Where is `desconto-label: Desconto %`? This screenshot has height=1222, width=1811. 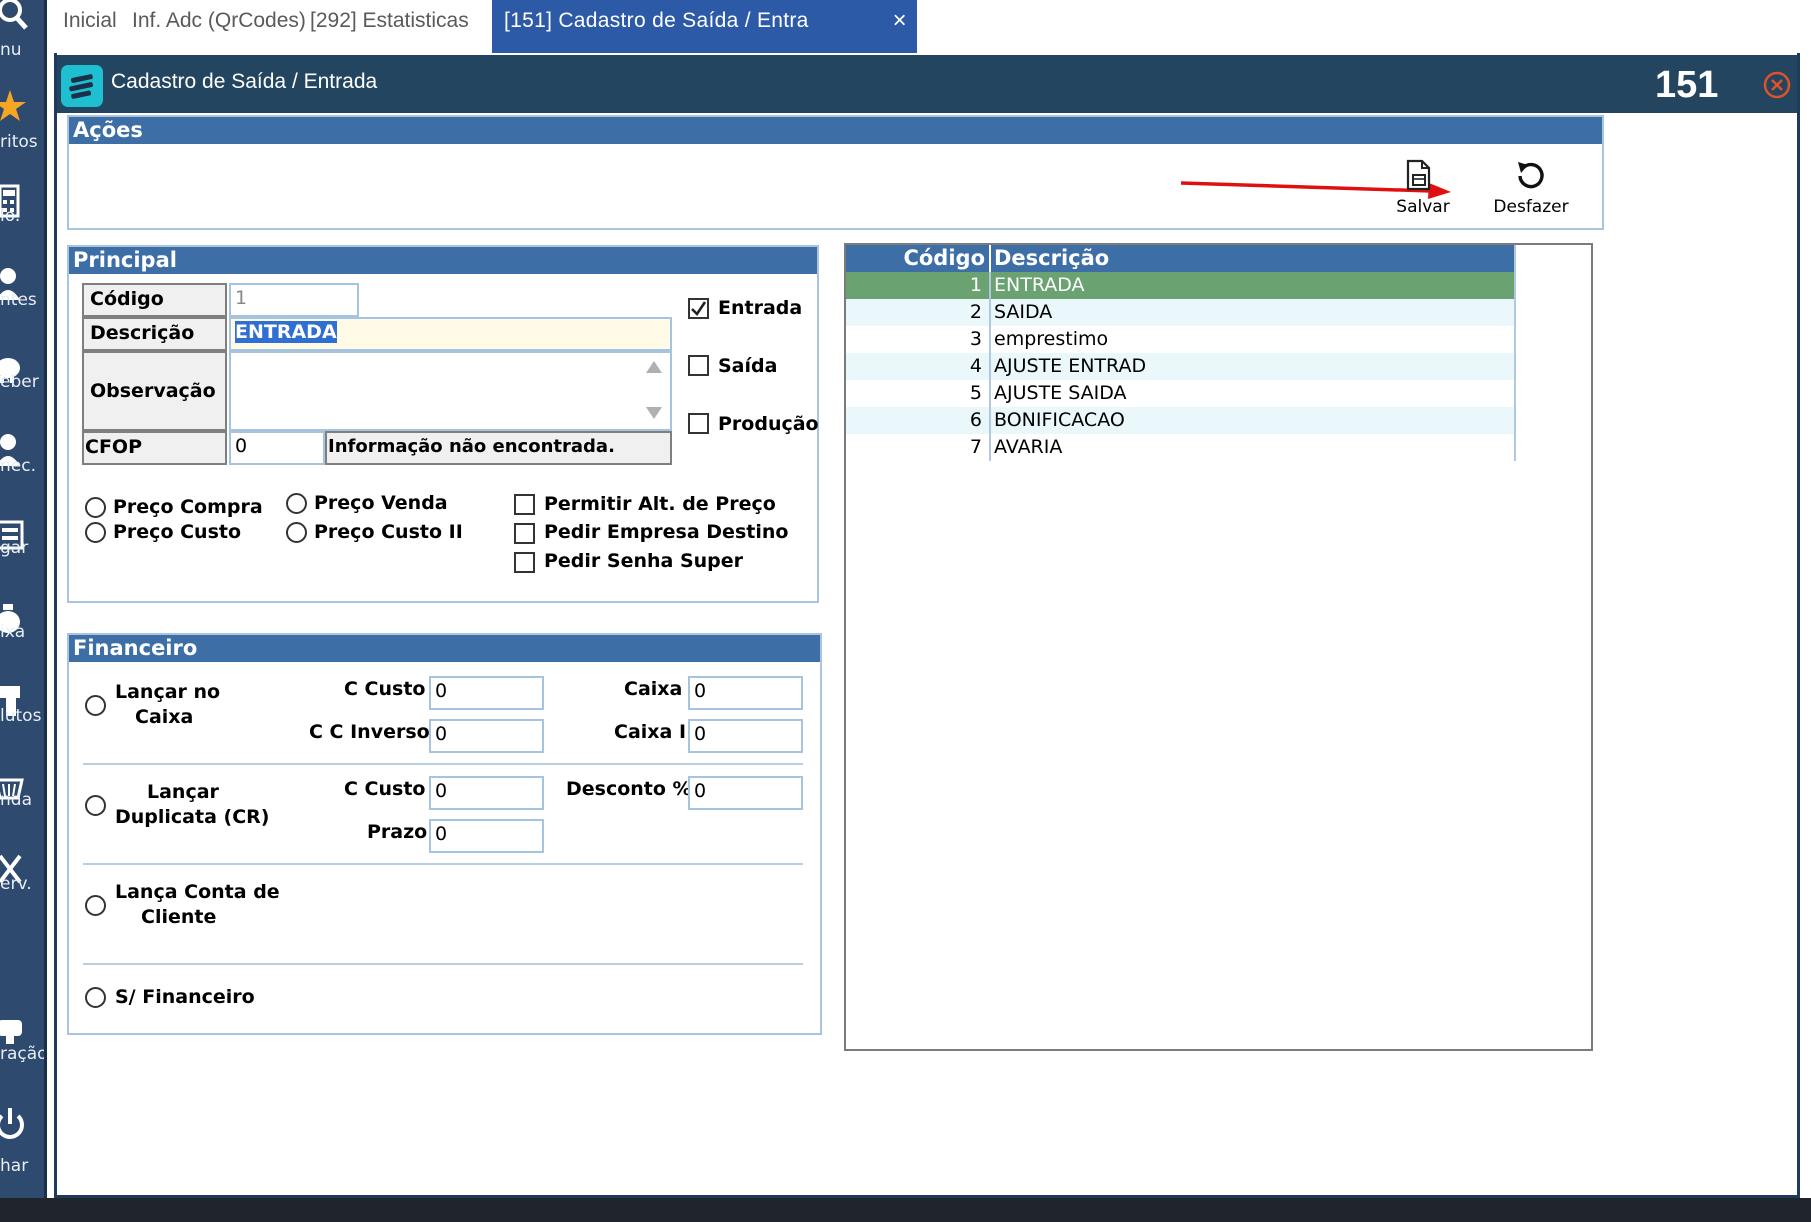 desconto-label: Desconto % is located at coordinates (629, 789).